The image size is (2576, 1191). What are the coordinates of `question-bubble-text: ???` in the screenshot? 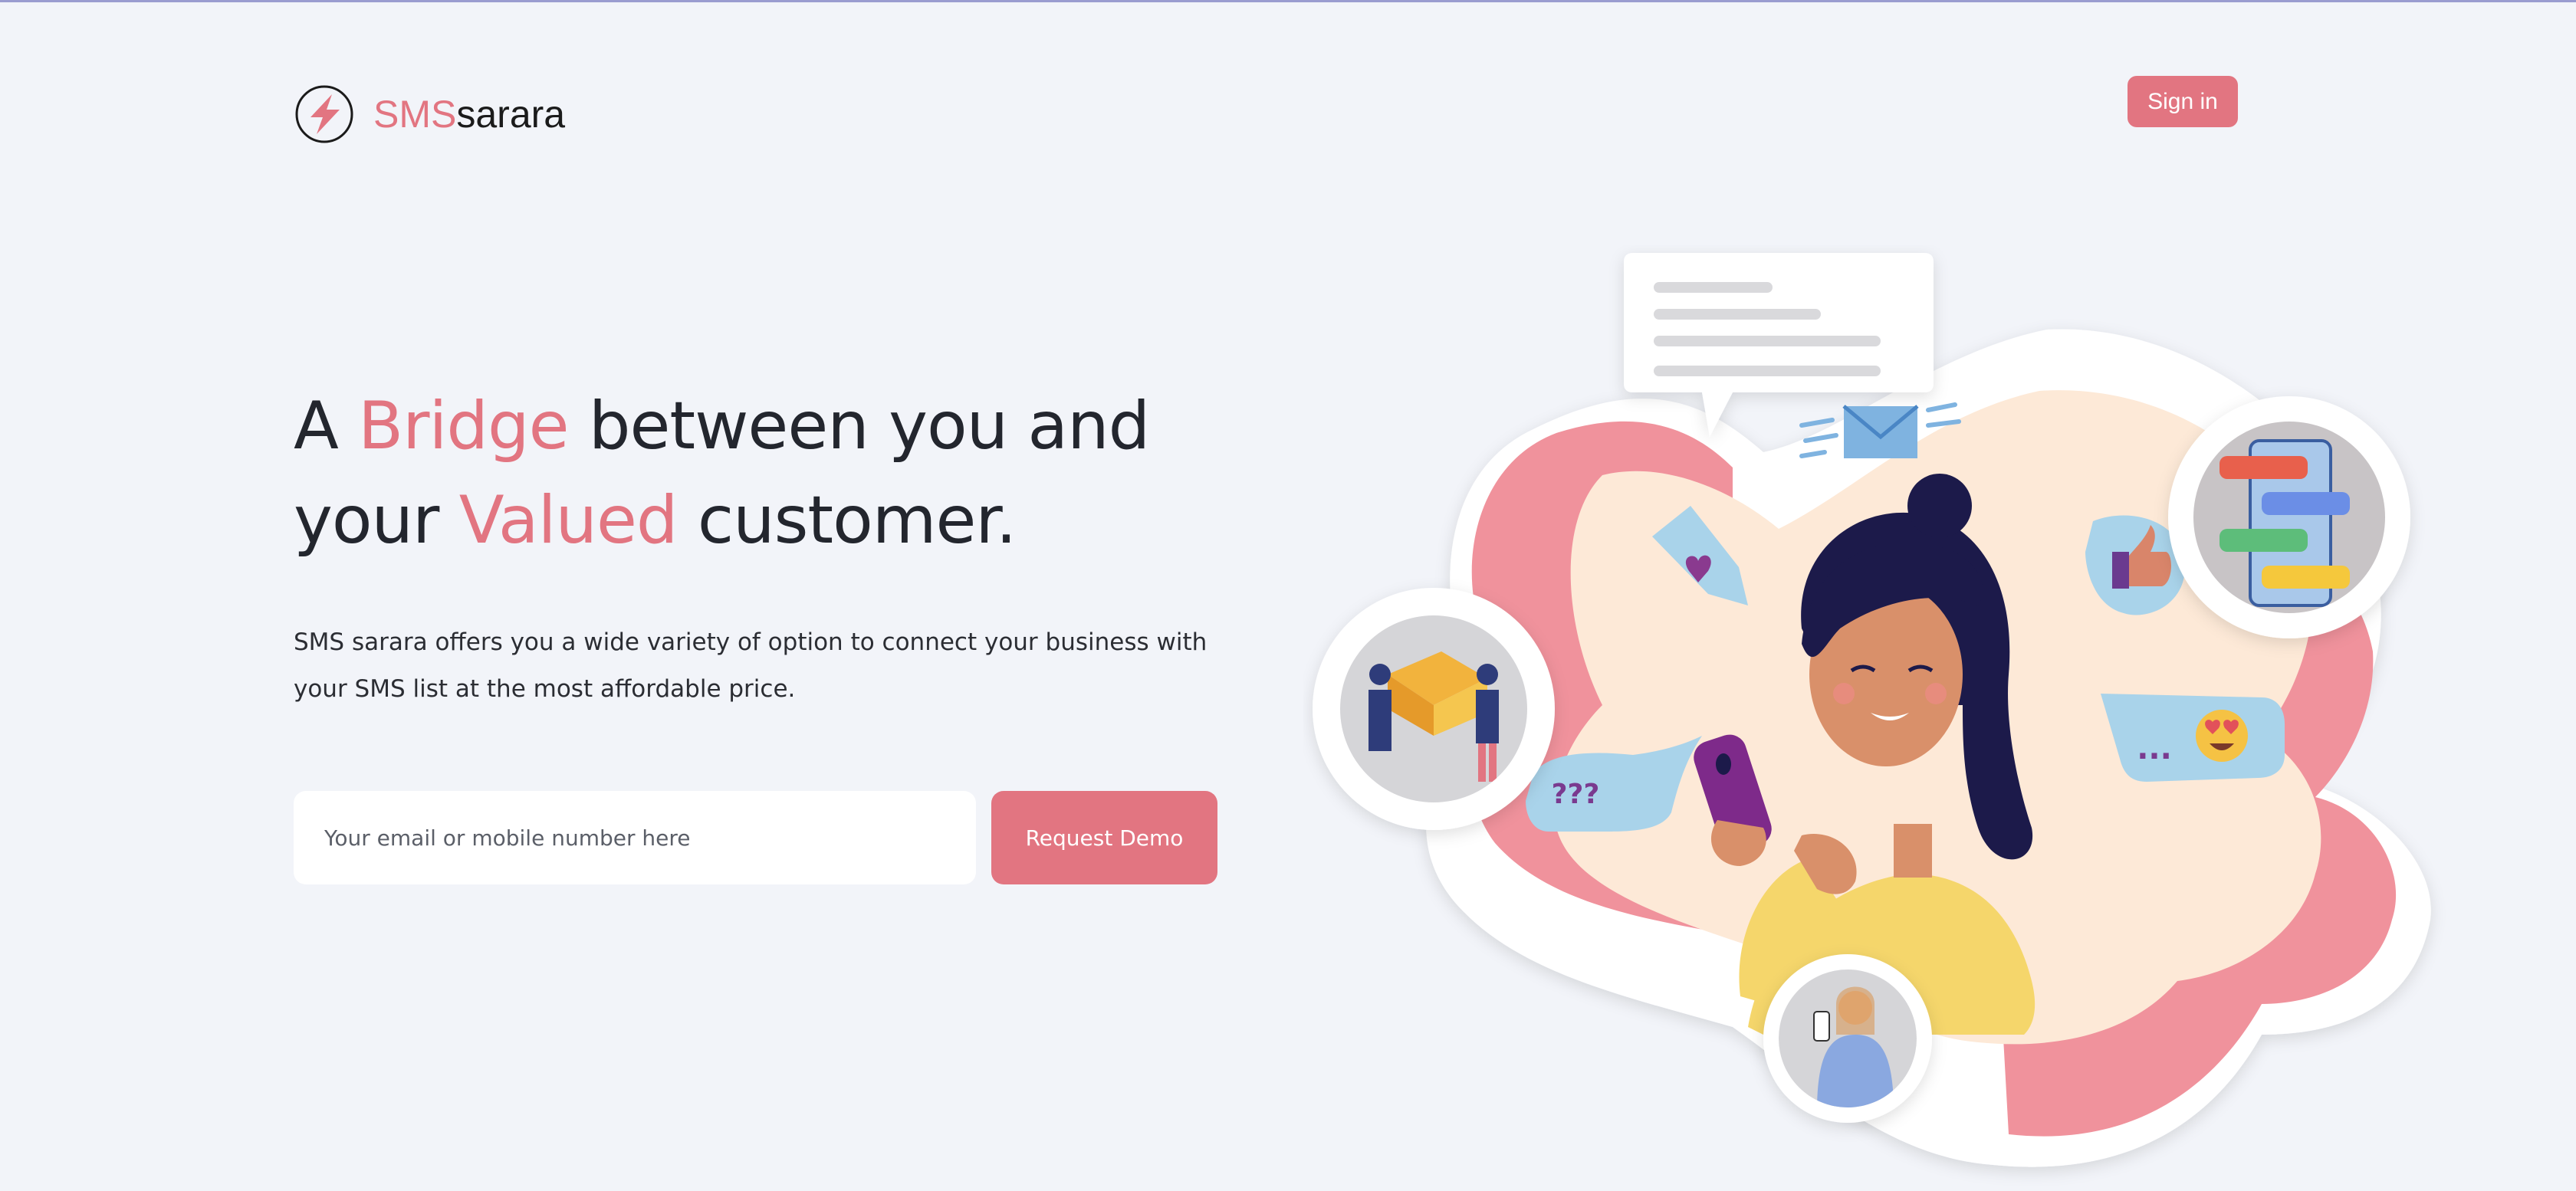 It's located at (1576, 794).